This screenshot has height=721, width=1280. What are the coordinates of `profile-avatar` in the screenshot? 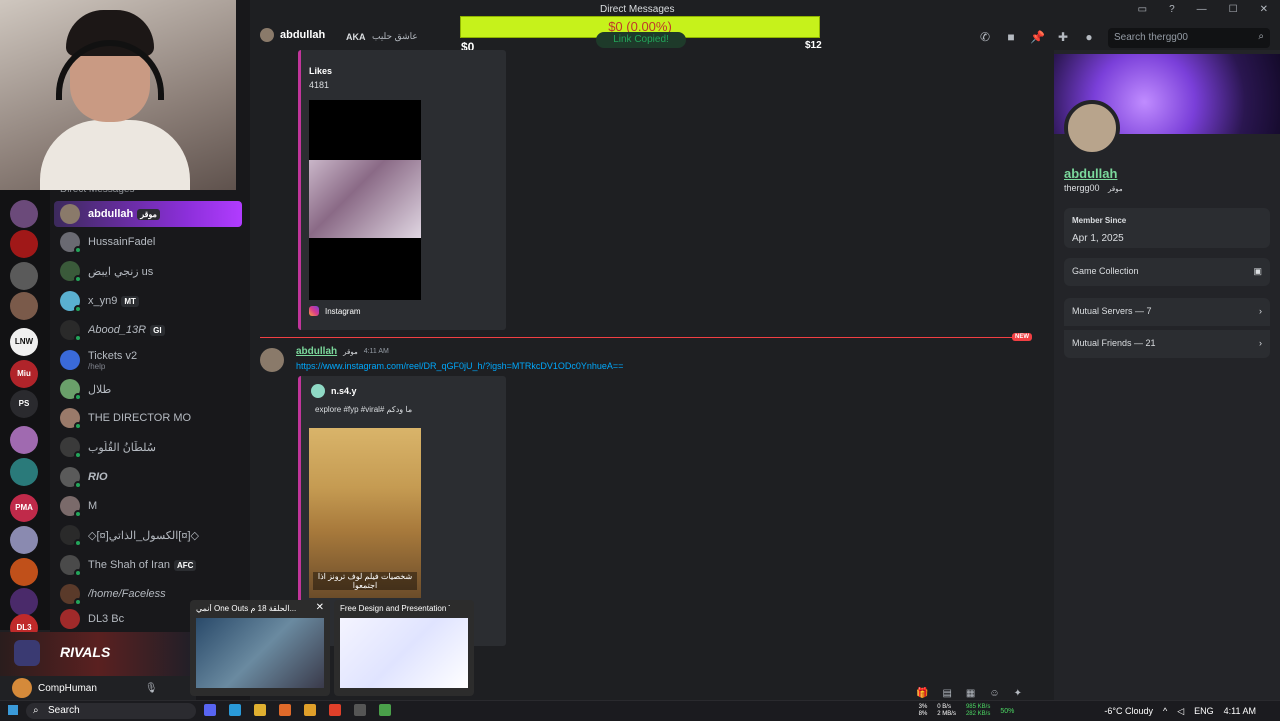 It's located at (1092, 128).